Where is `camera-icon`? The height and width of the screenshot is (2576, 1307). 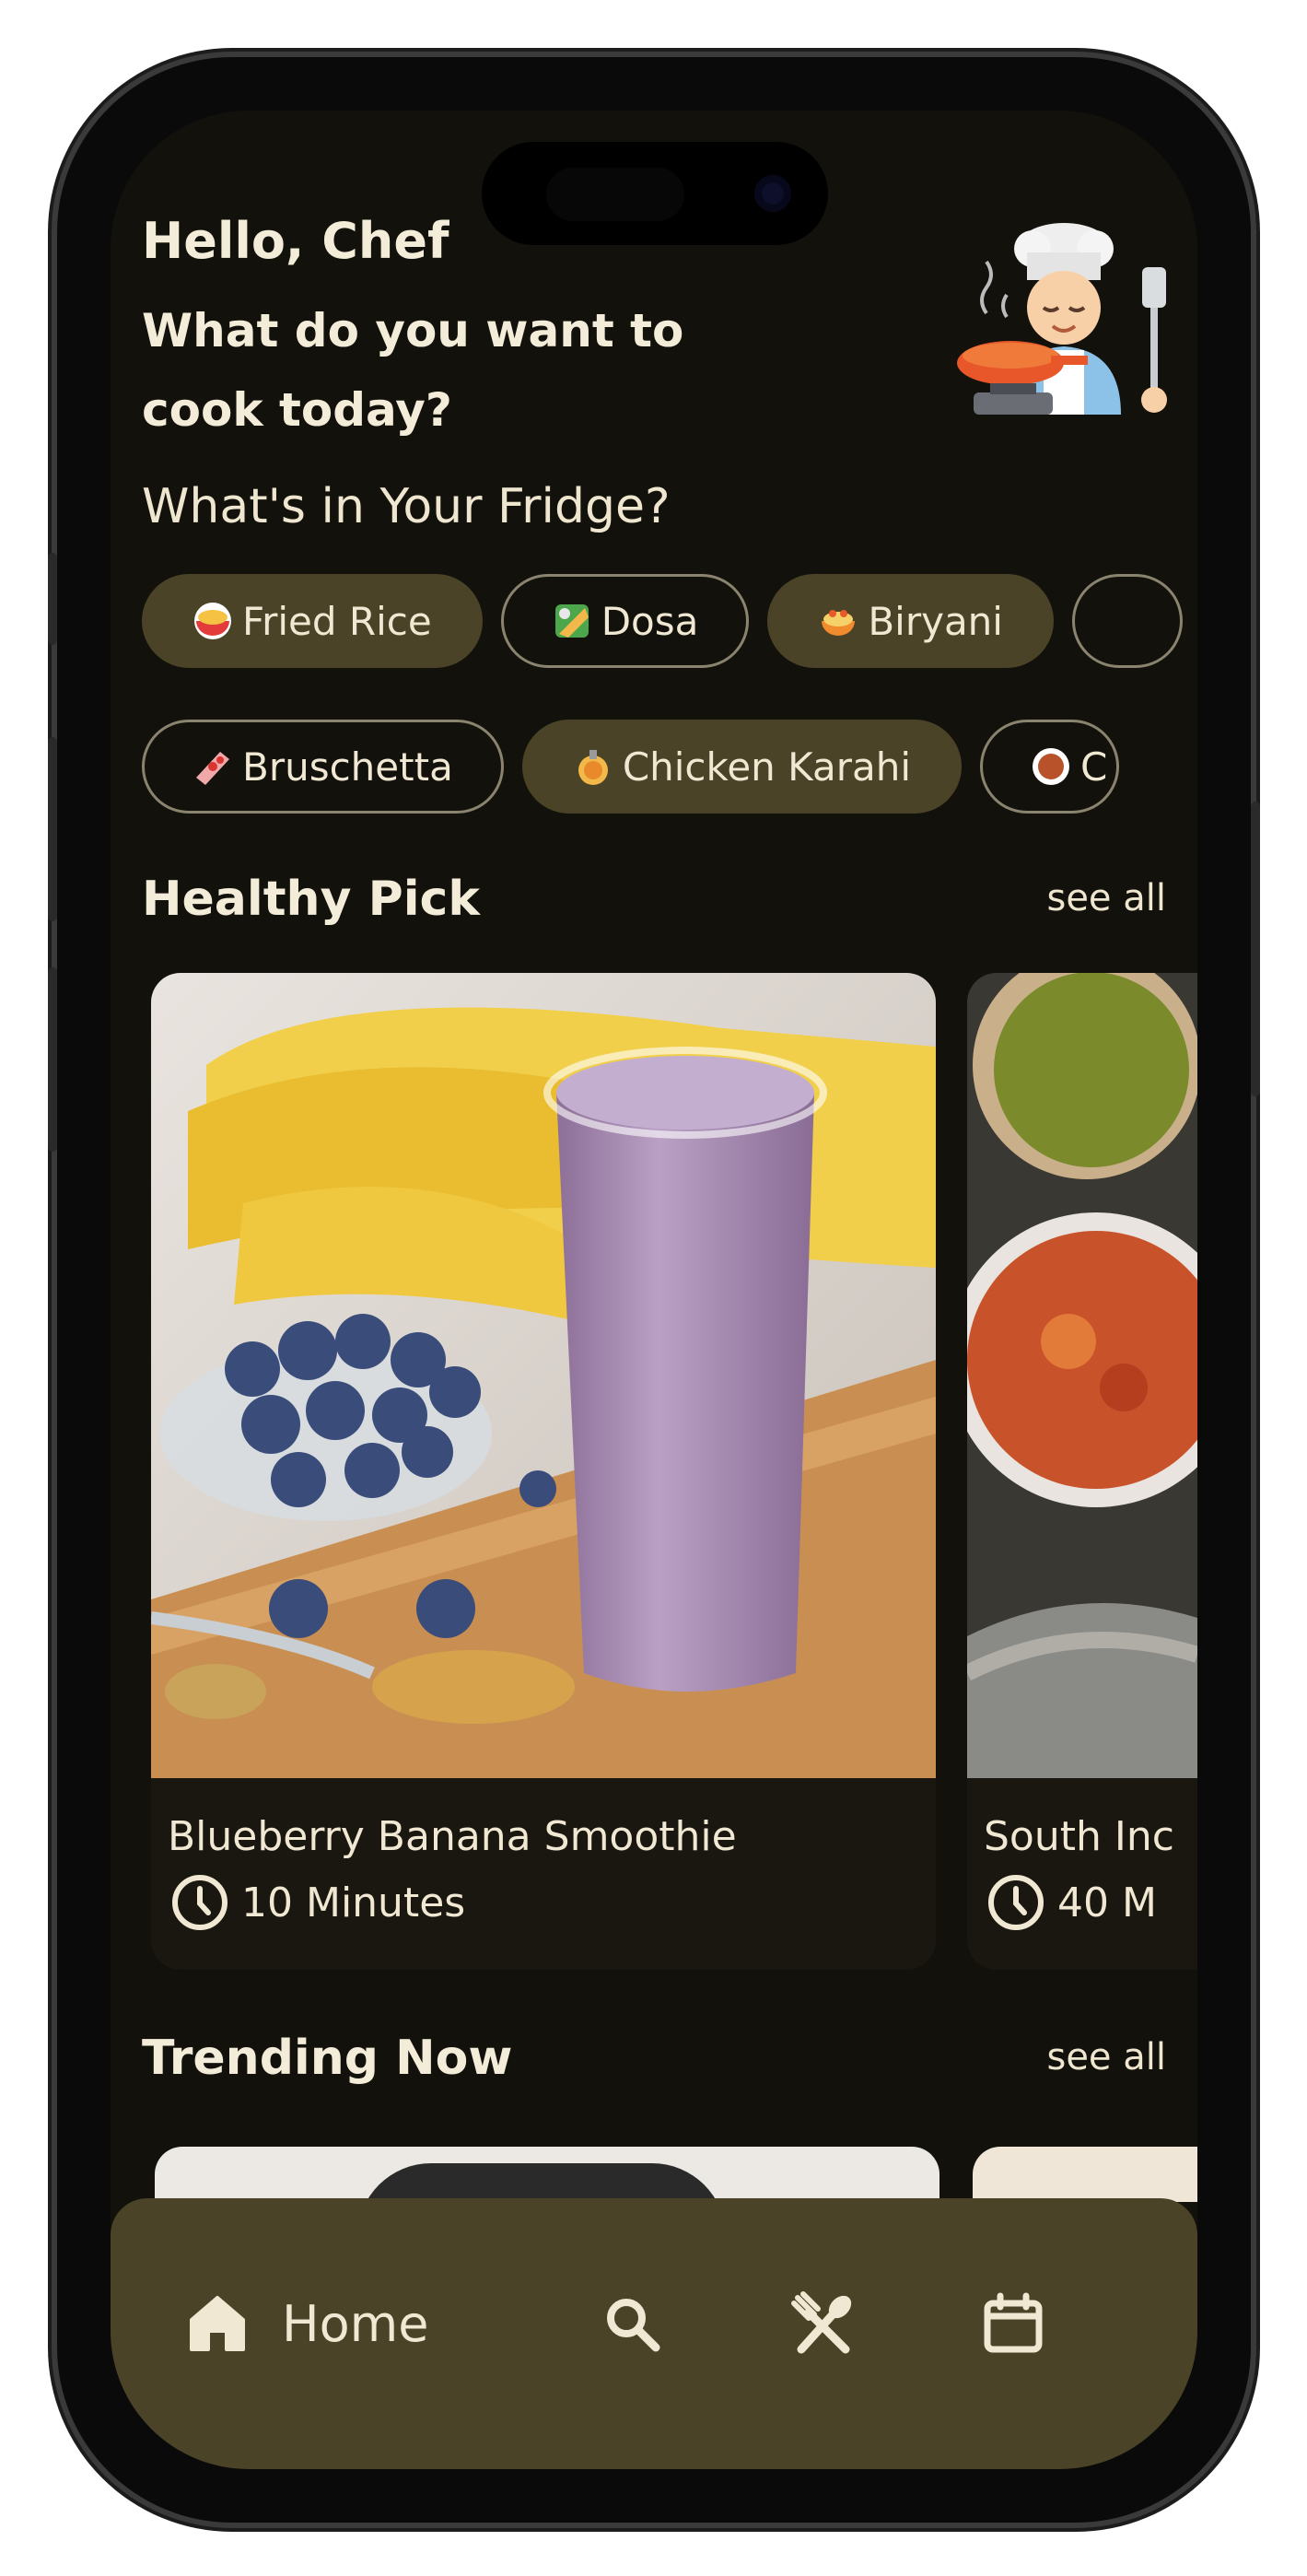 camera-icon is located at coordinates (773, 193).